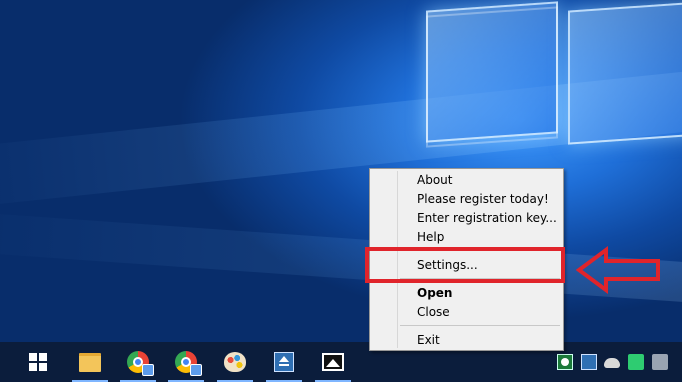 The image size is (682, 382). I want to click on chrome-icon, so click(138, 362).